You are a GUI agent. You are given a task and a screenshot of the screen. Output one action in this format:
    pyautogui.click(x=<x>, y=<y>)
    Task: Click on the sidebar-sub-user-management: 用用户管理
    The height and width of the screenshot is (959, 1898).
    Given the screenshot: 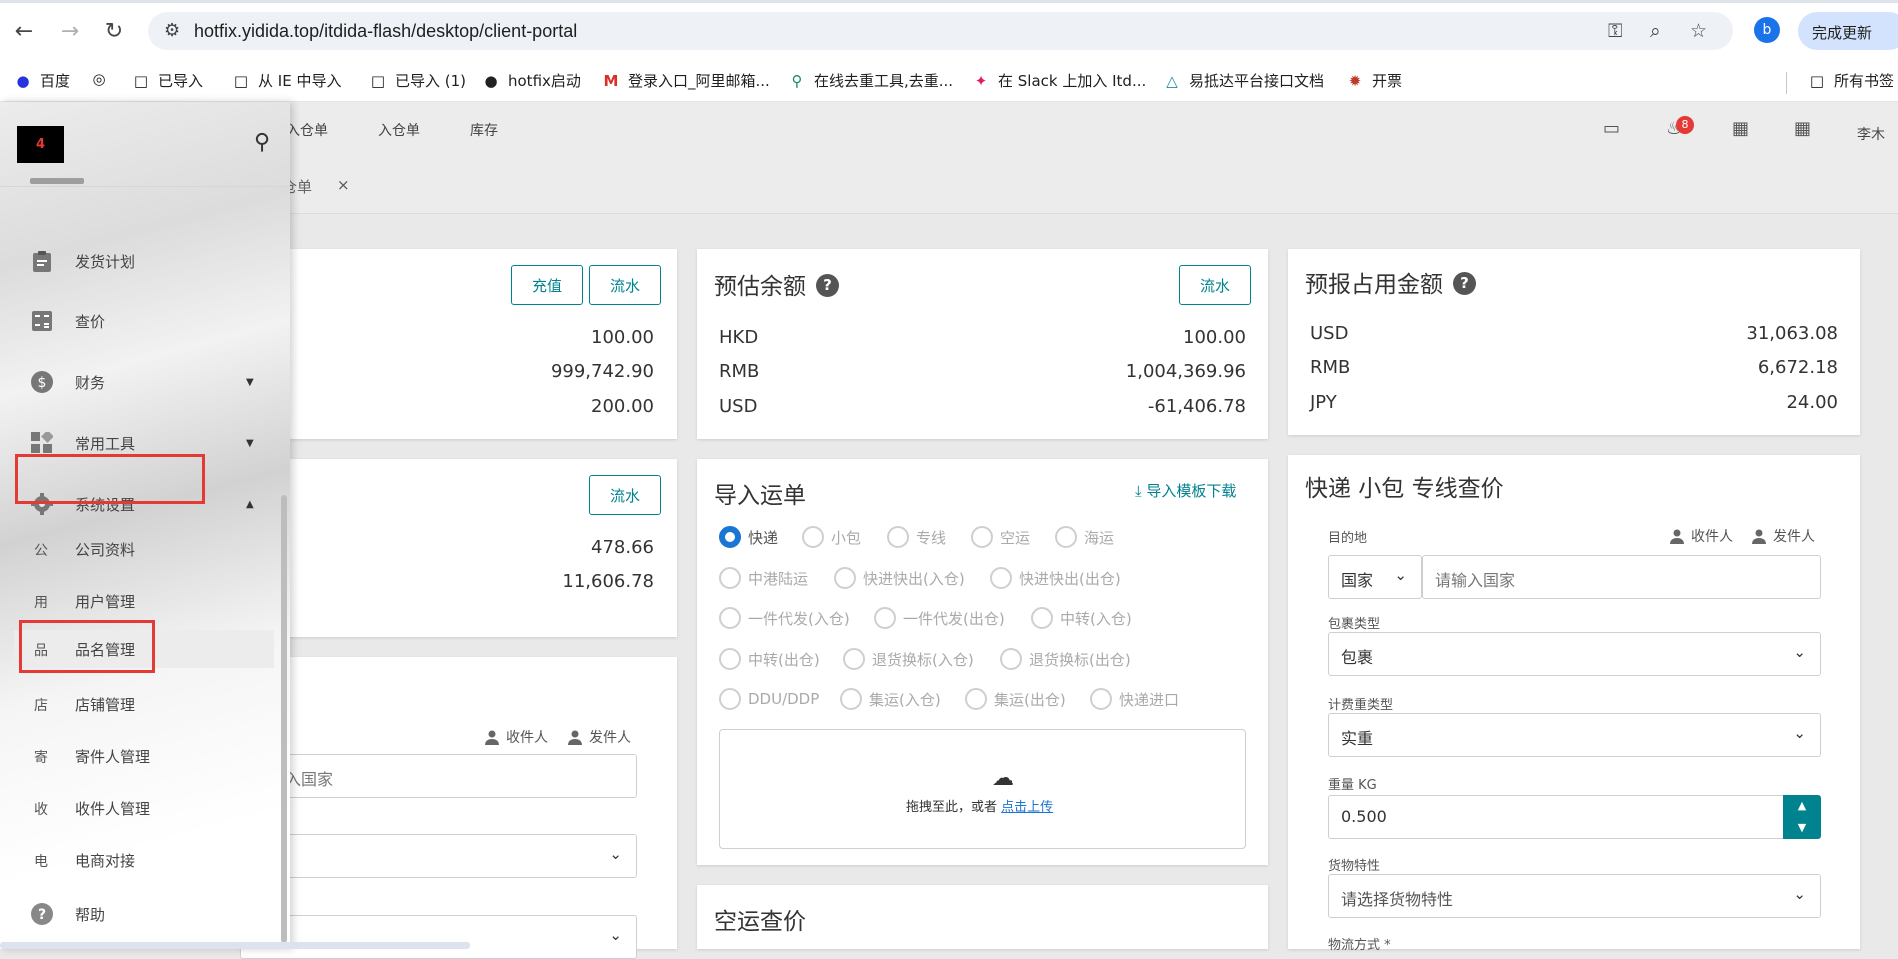 What is the action you would take?
    pyautogui.click(x=137, y=601)
    